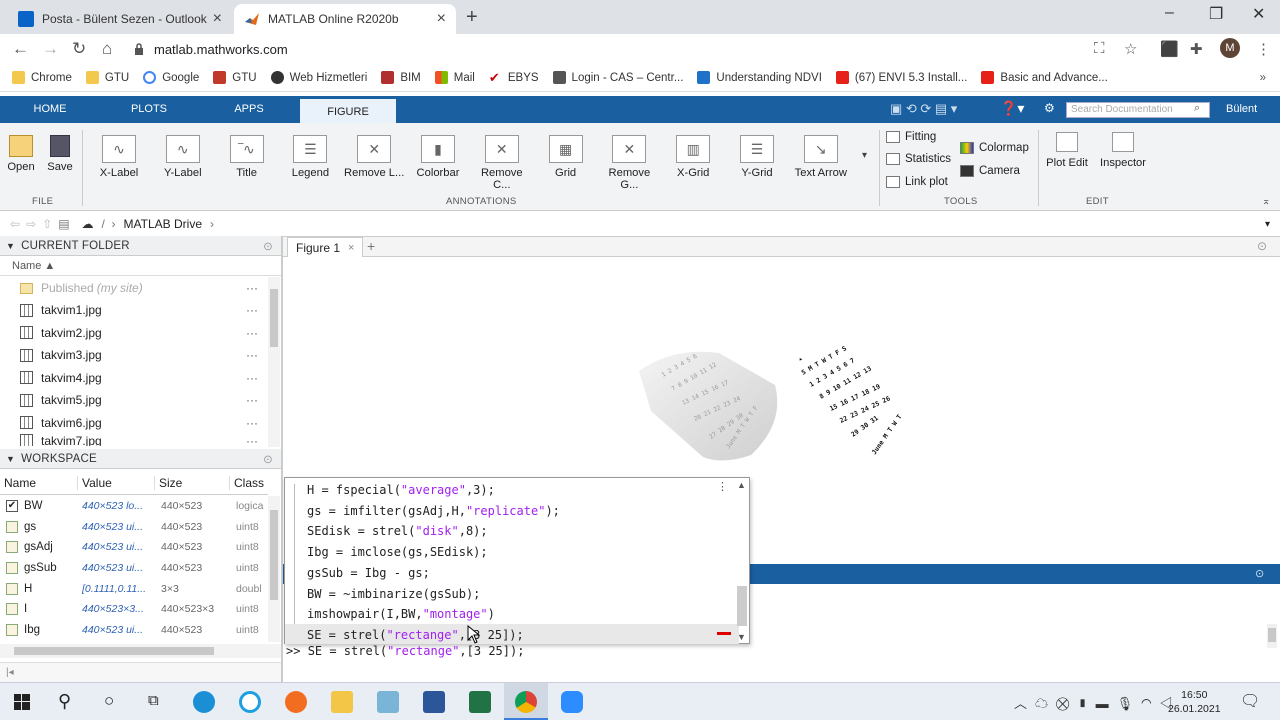 The image size is (1280, 720). Describe the element at coordinates (31, 224) in the screenshot. I see `forward-icon: ⇨` at that location.